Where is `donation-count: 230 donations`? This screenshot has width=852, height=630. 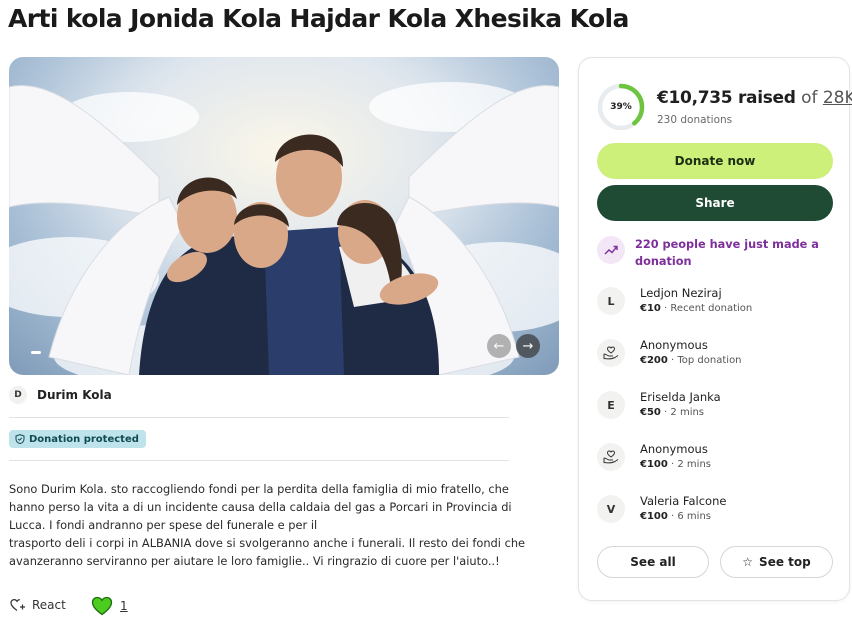 donation-count: 230 donations is located at coordinates (695, 120).